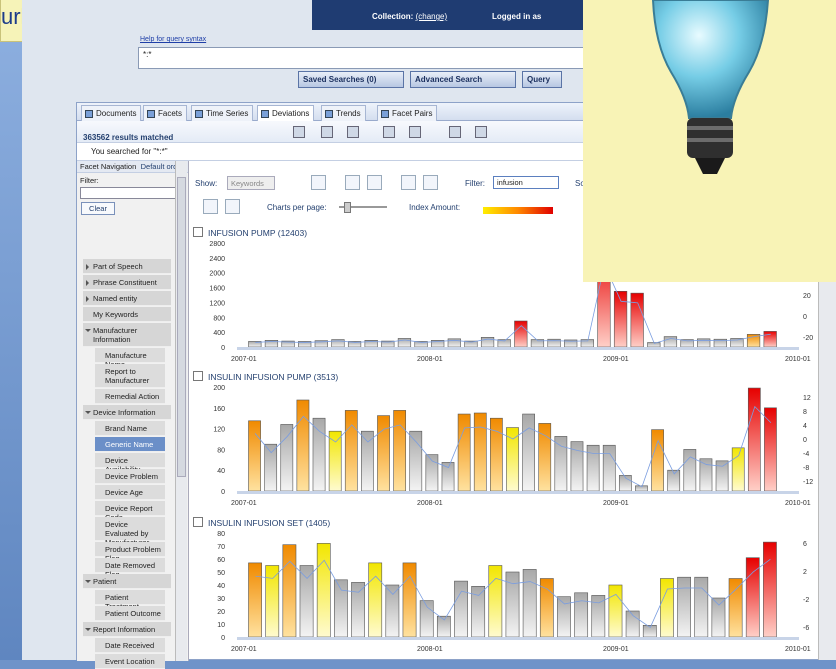 The width and height of the screenshot is (836, 669). Describe the element at coordinates (455, 132) in the screenshot. I see `bookmark-icon` at that location.